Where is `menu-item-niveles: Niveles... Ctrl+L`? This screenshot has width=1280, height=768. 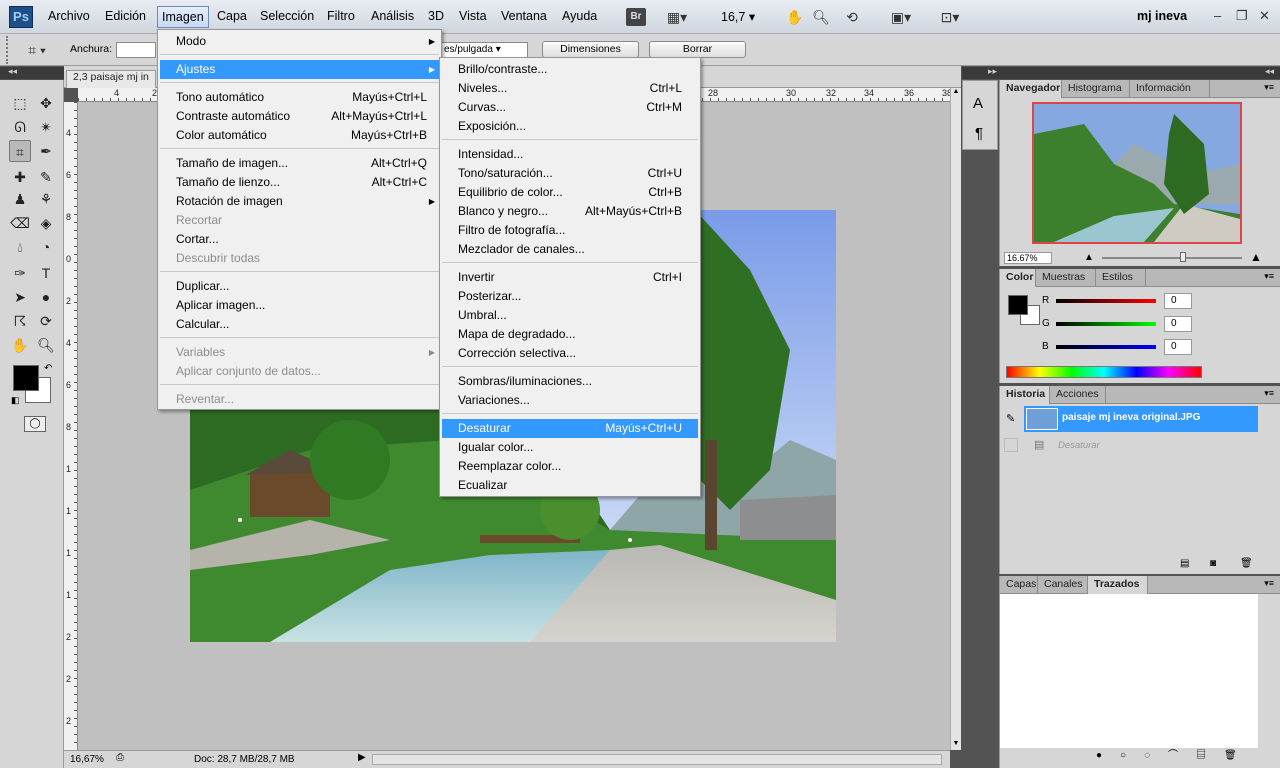
menu-item-niveles: Niveles... Ctrl+L is located at coordinates (570, 88).